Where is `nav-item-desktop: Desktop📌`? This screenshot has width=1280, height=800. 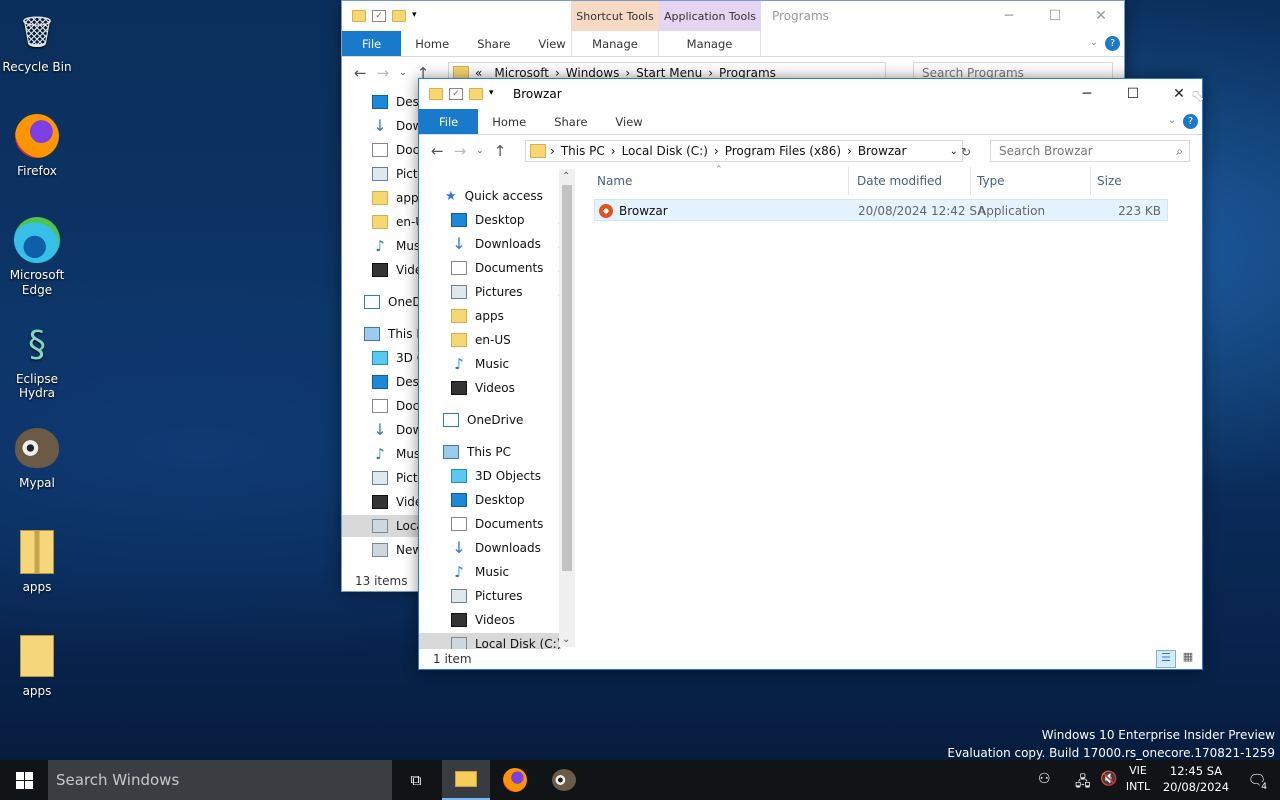
nav-item-desktop: Desktop📌 is located at coordinates (513, 220).